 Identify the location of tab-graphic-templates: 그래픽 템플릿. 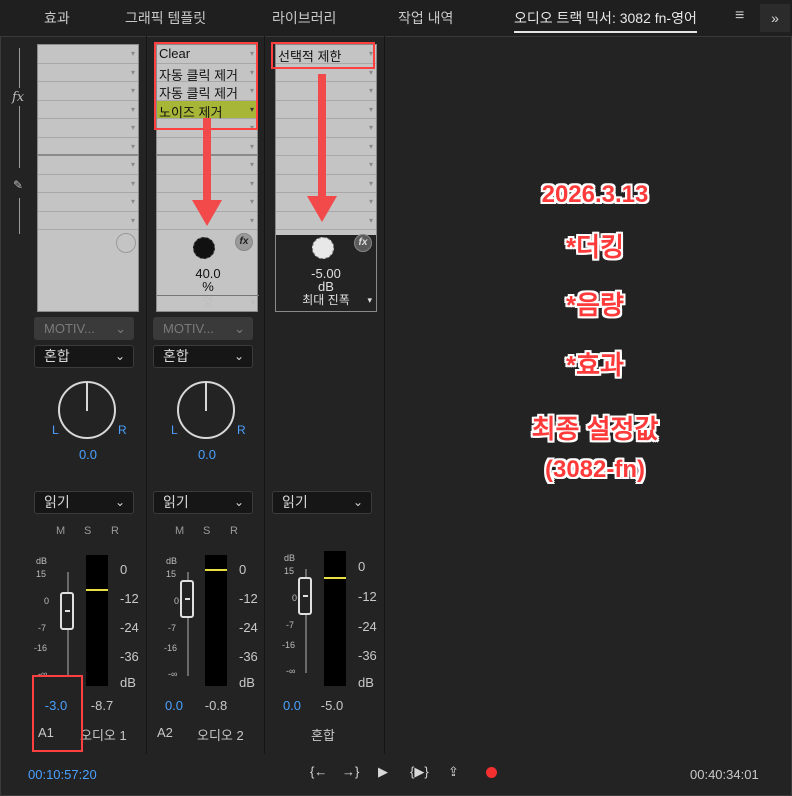
(165, 18).